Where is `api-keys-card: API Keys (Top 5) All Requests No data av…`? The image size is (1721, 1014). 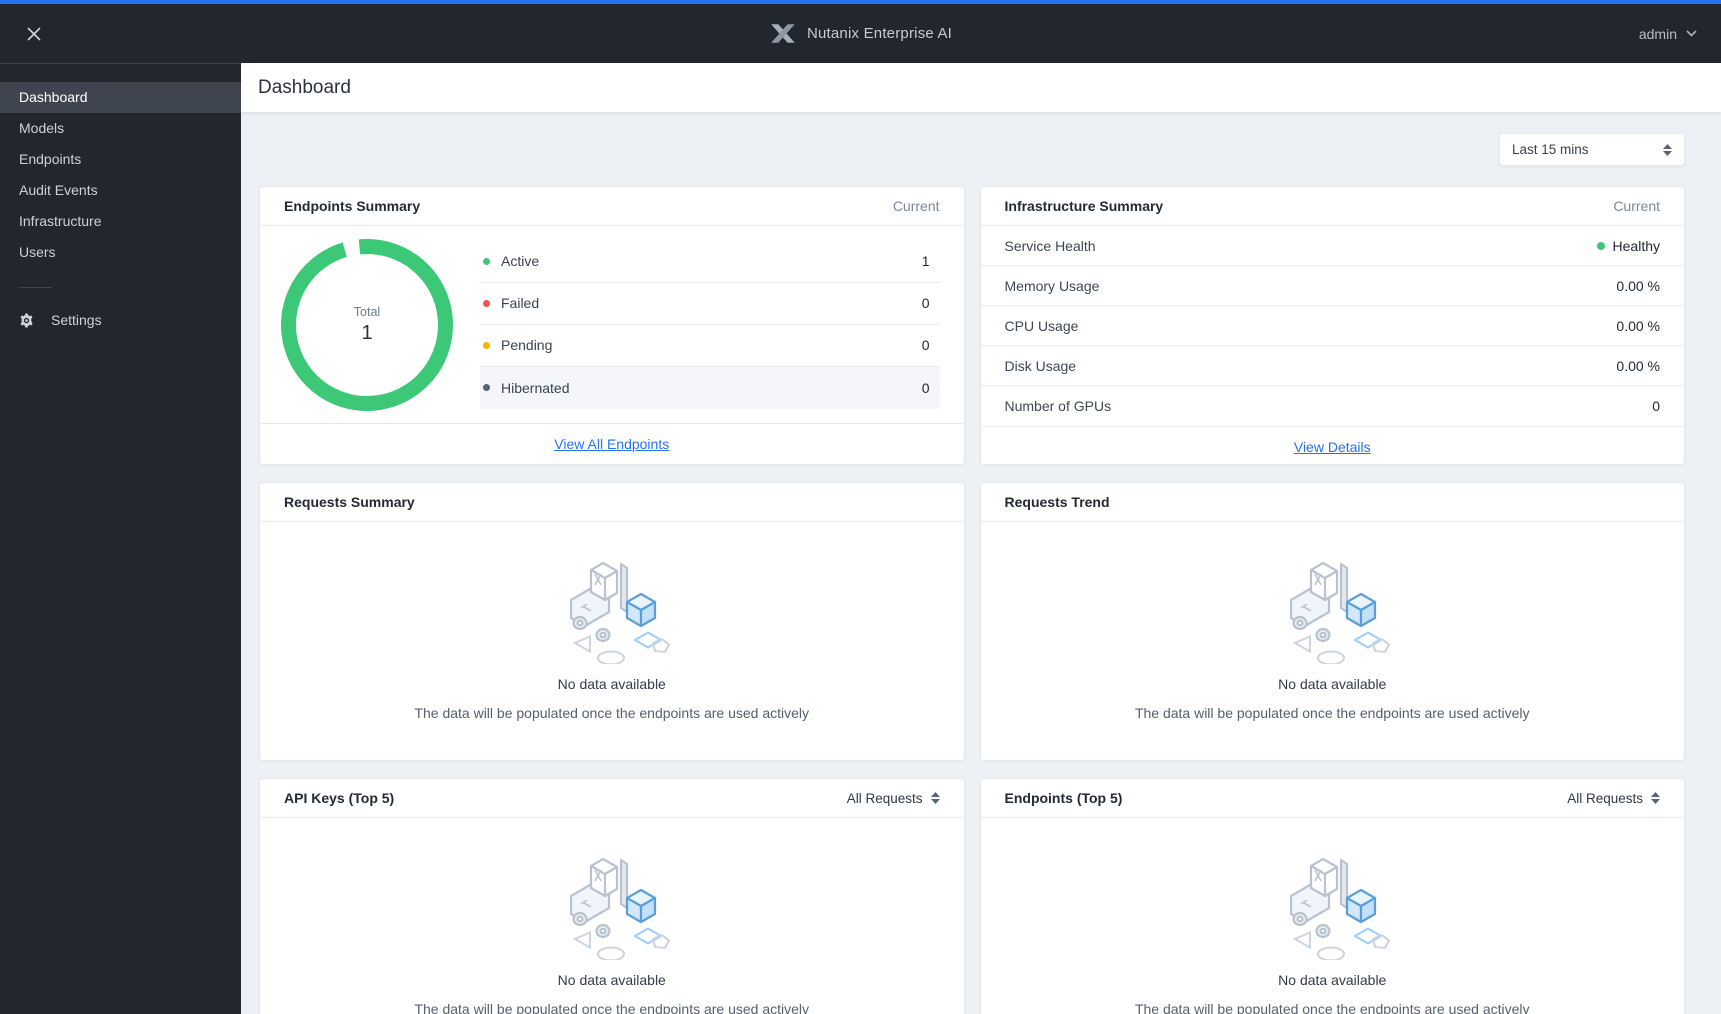 api-keys-card: API Keys (Top 5) All Requests No data av… is located at coordinates (612, 896).